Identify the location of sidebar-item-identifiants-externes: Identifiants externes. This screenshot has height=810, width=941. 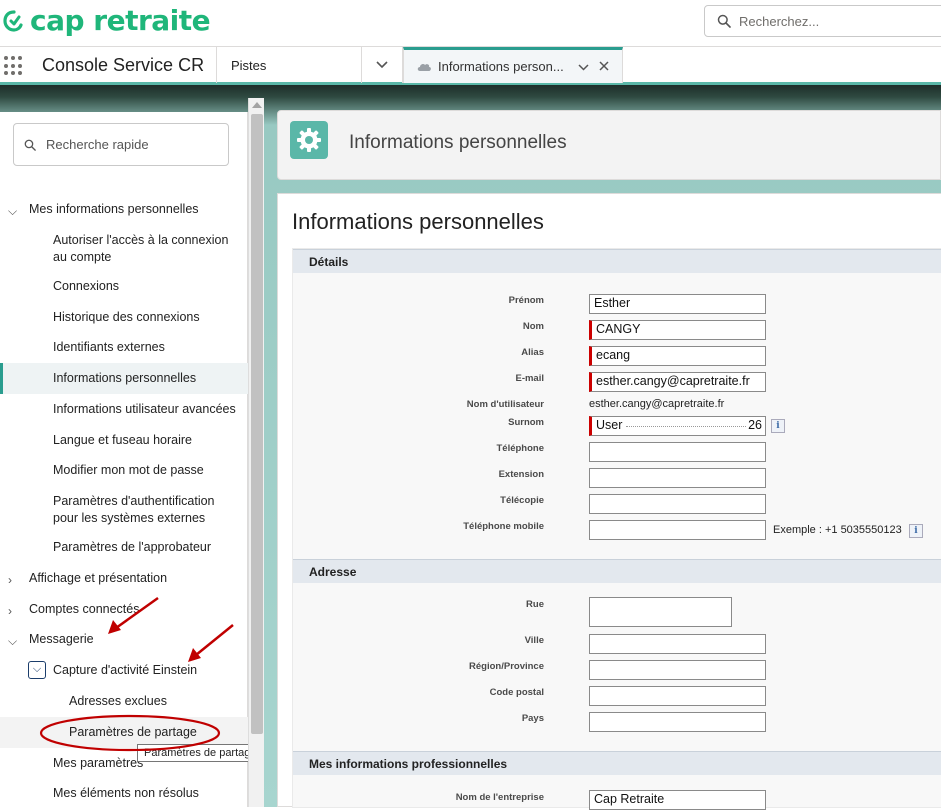
(124, 347).